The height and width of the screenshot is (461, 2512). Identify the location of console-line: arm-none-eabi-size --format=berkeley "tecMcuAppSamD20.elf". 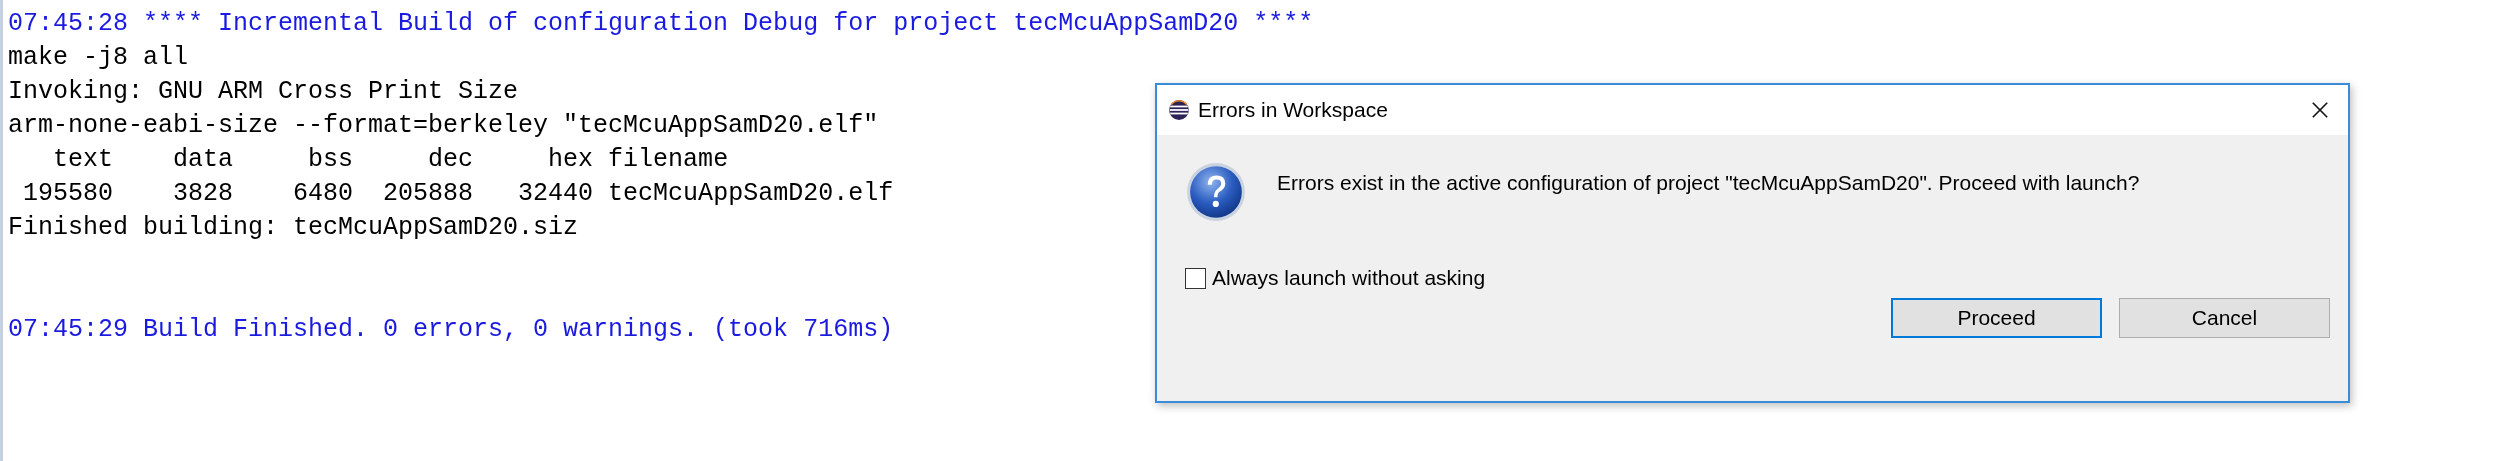
(443, 126).